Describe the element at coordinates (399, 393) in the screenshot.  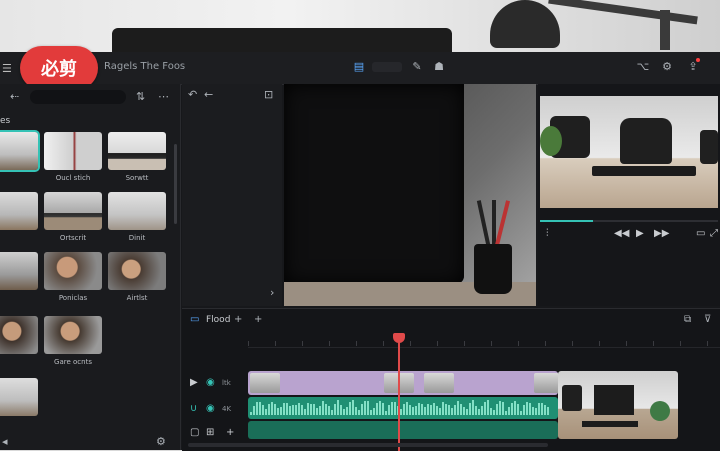
I see `playhead` at that location.